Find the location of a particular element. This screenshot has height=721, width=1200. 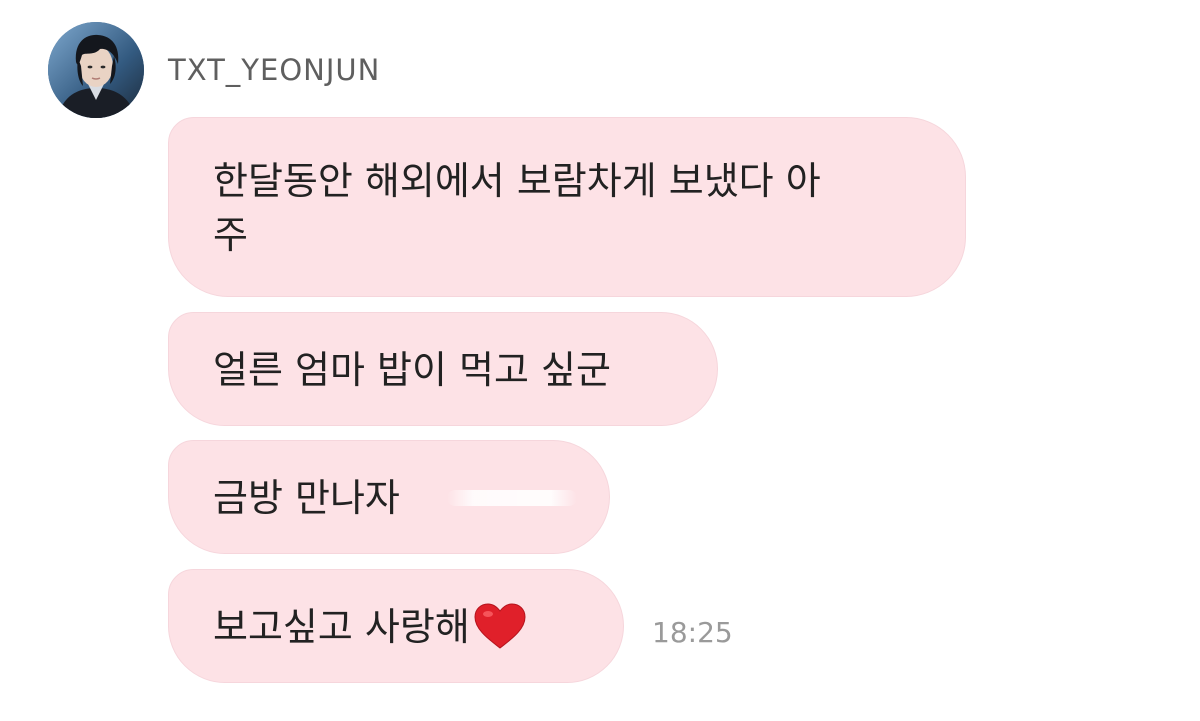

message-text-line: 주 is located at coordinates (230, 235).